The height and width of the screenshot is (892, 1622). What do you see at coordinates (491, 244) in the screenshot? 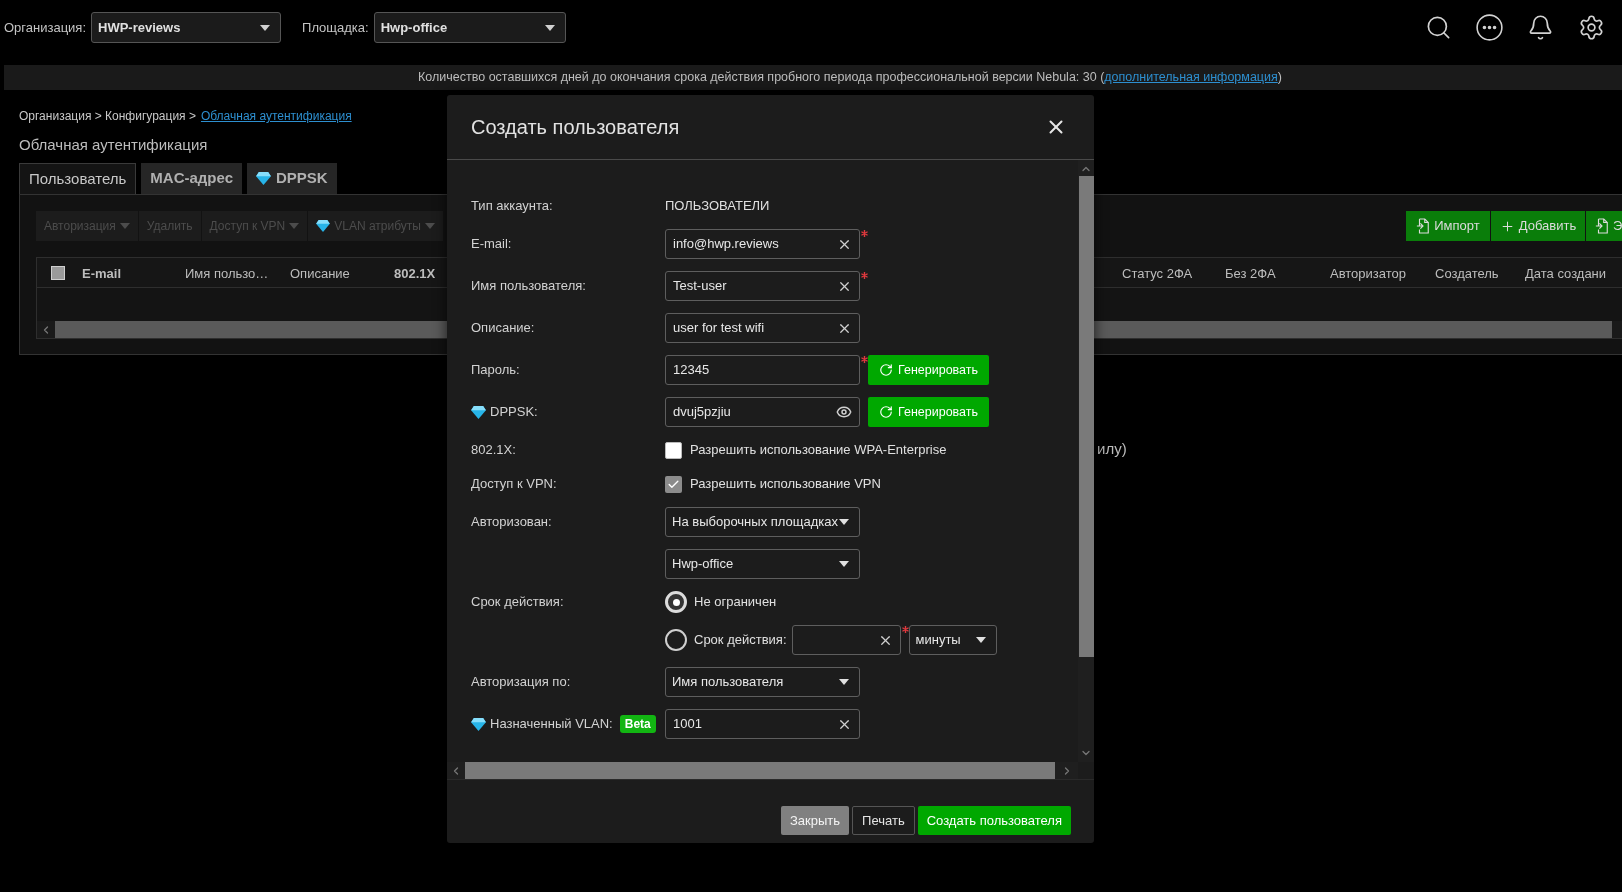
I see `field-label: E-mail:` at bounding box center [491, 244].